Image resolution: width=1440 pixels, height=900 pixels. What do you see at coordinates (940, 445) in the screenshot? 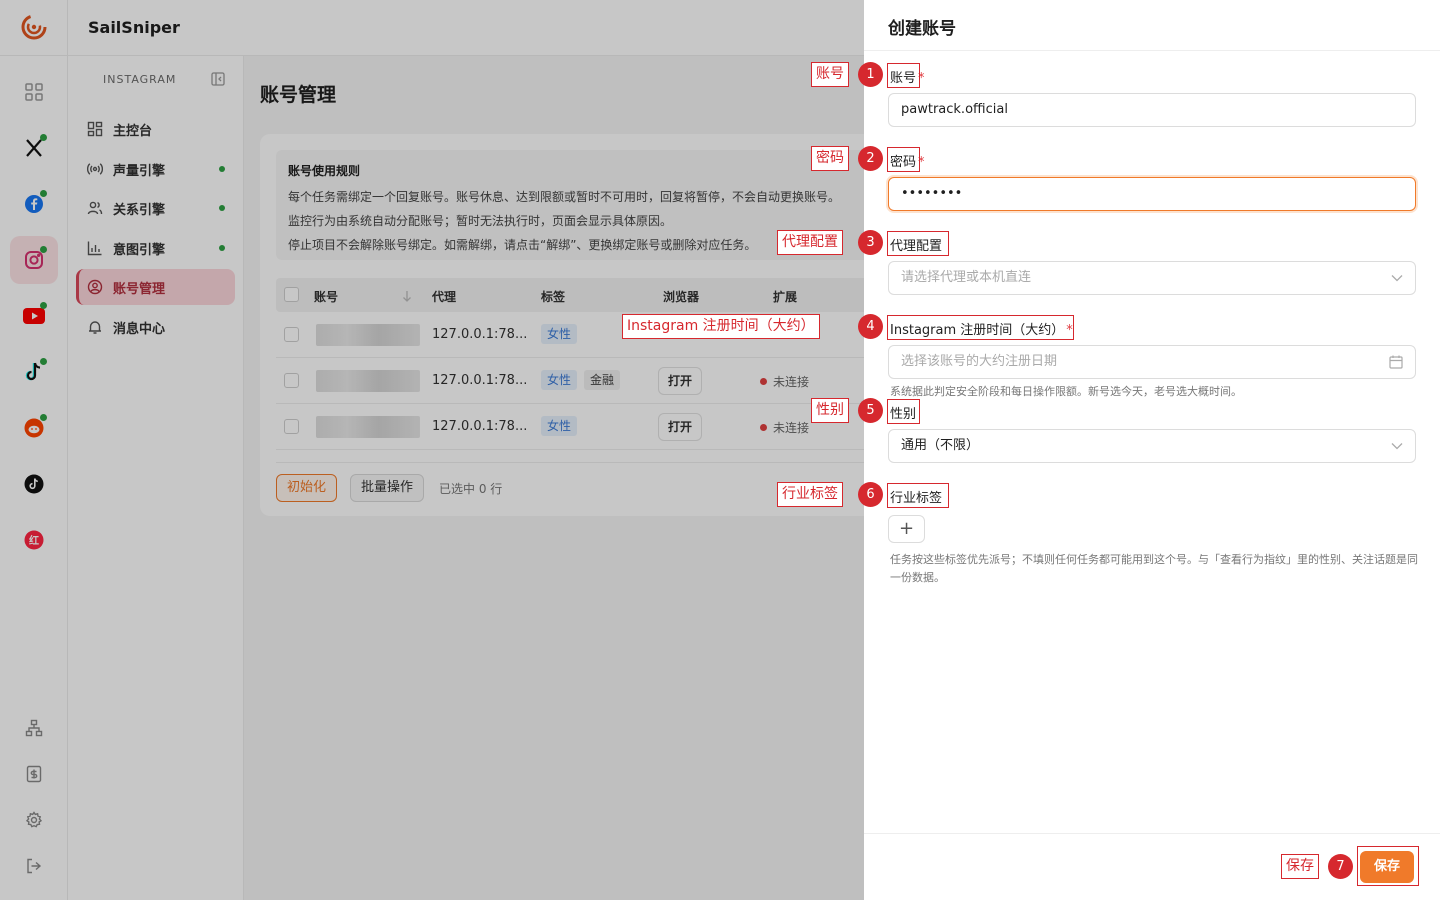
I see `gender-select-value: 通用（不限）` at bounding box center [940, 445].